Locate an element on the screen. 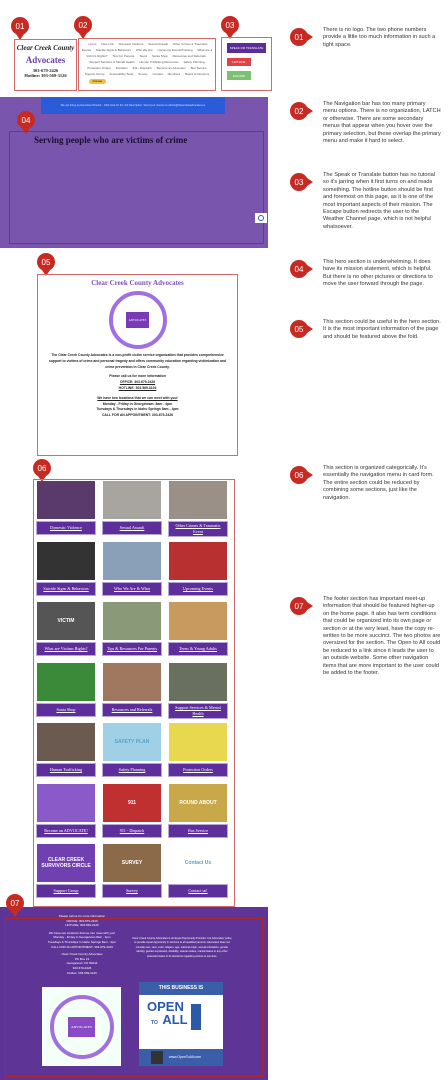 Image resolution: width=448 pixels, height=1080 pixels. card-link: Survey is located at coordinates (132, 891).